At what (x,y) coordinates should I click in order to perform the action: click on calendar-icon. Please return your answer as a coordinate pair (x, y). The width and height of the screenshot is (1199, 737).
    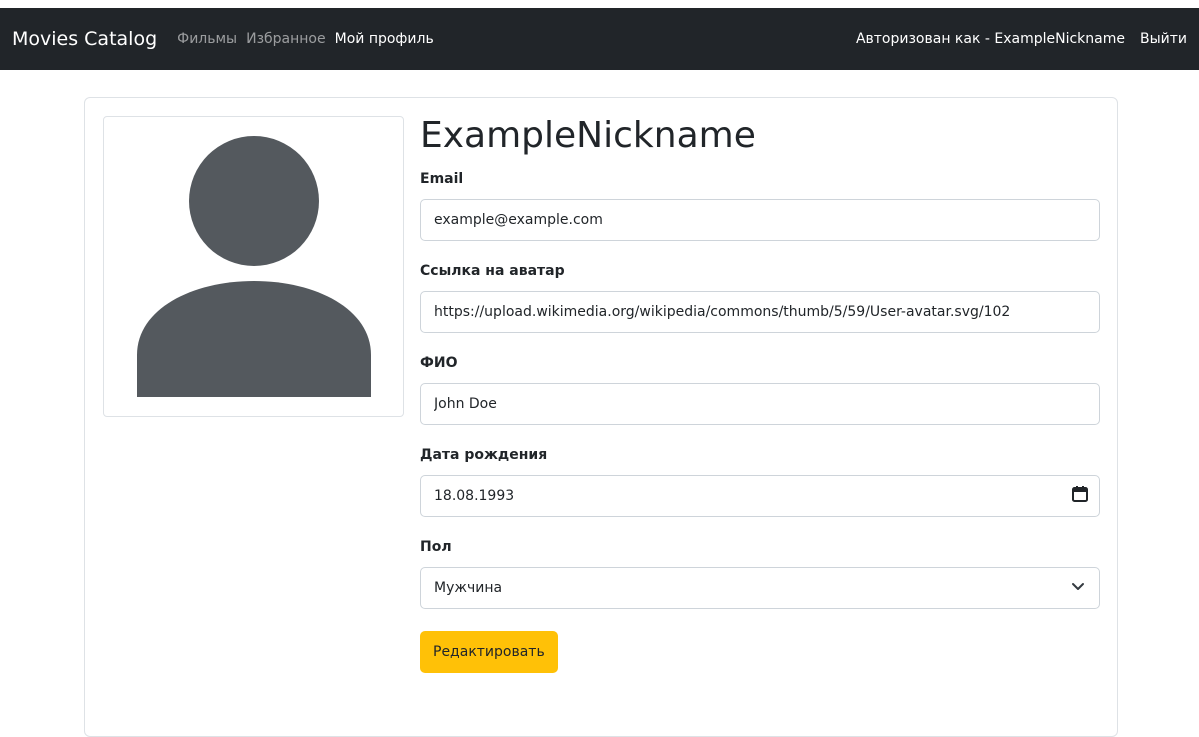
    Looking at the image, I should click on (1080, 496).